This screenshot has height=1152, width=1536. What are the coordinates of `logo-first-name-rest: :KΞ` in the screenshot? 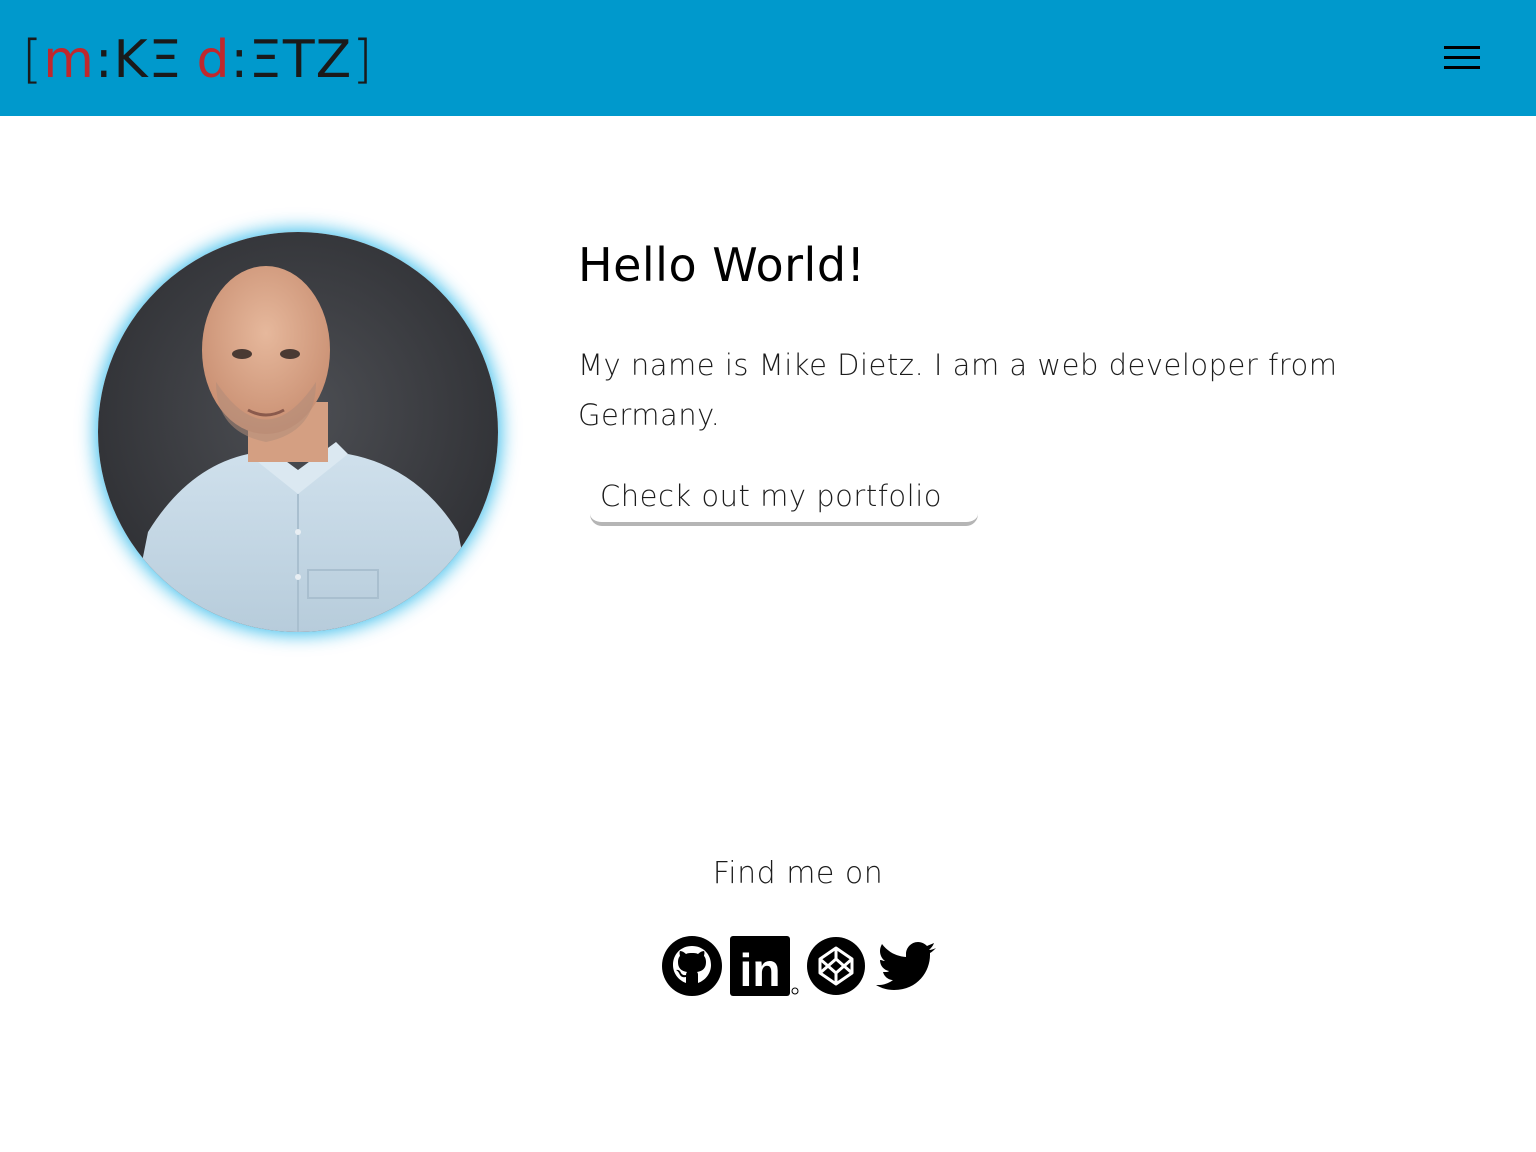 It's located at (138, 60).